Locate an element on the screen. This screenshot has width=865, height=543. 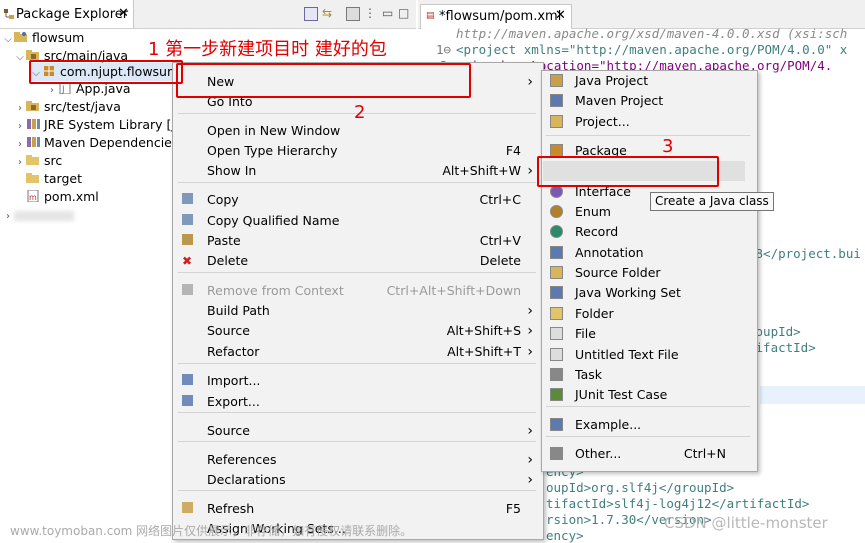
menu-item-label: References is located at coordinates (242, 459).